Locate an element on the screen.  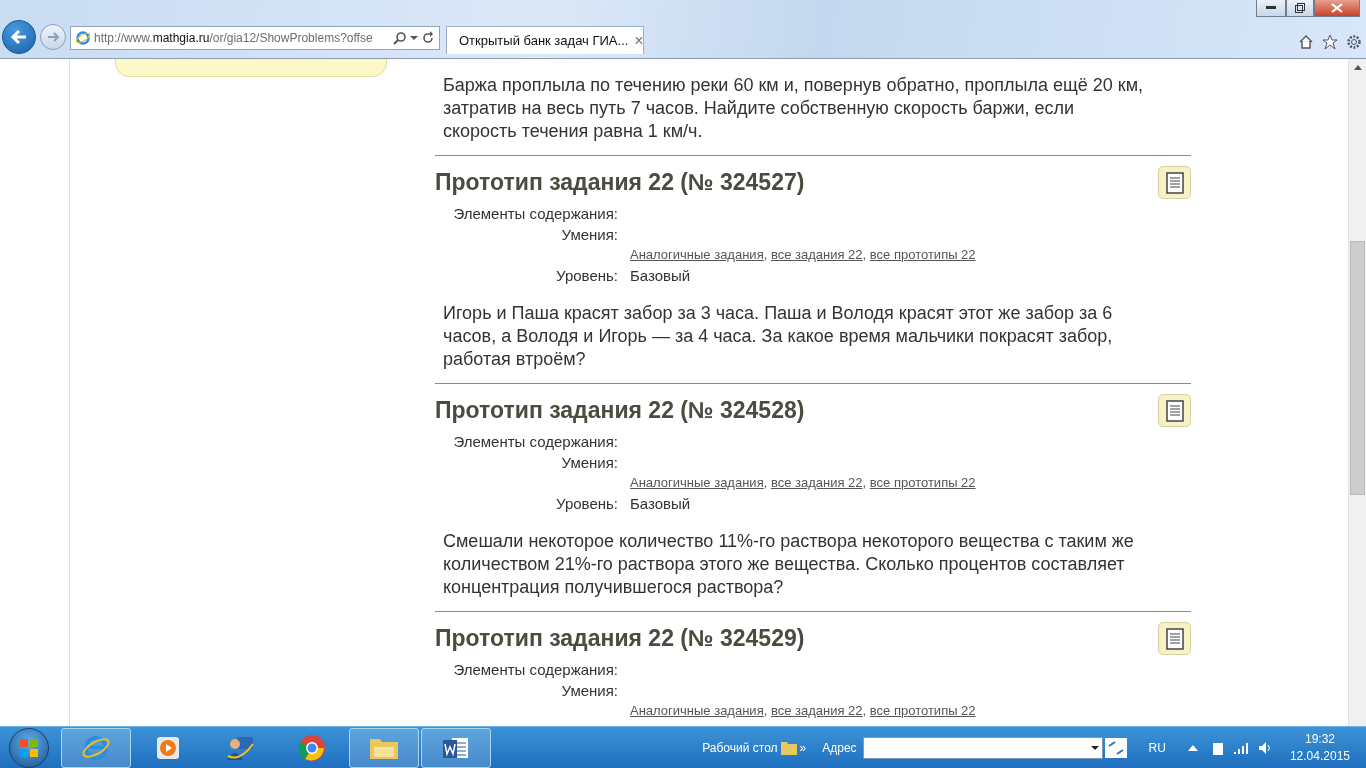
browser-e-icon is located at coordinates (83, 38).